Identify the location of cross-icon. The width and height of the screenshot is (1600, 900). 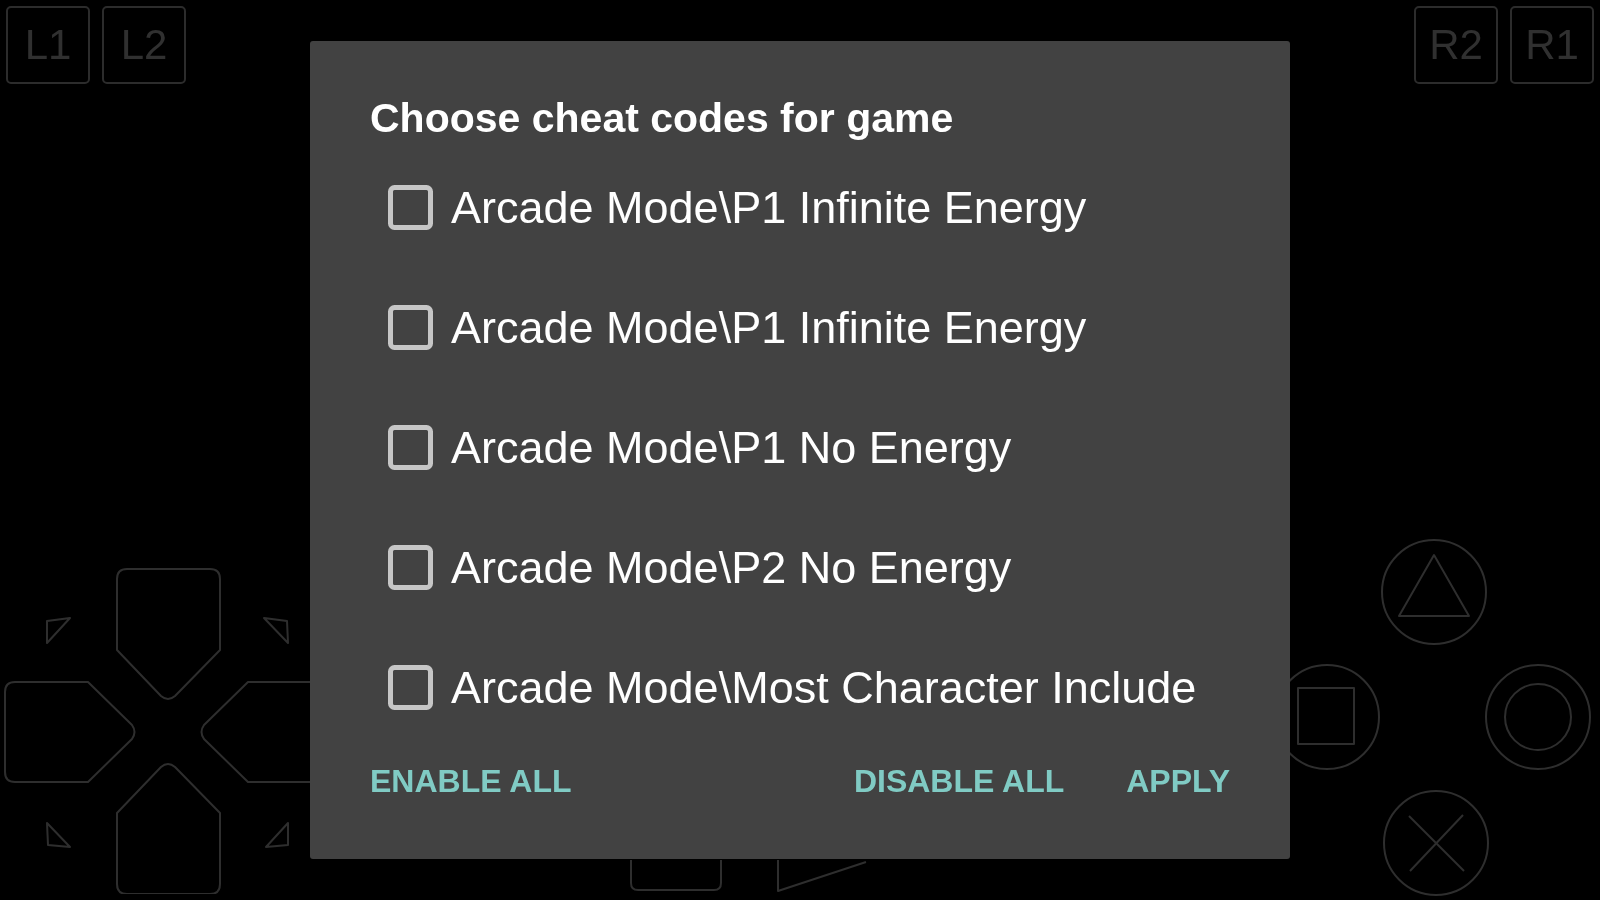
(1436, 843).